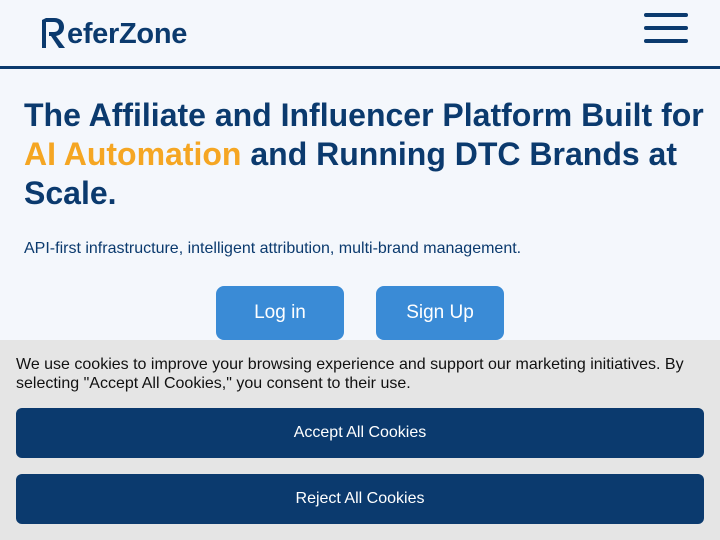 The height and width of the screenshot is (540, 720). Describe the element at coordinates (360, 433) in the screenshot. I see `accept-all-cookies-button: Accept All Cookies` at that location.